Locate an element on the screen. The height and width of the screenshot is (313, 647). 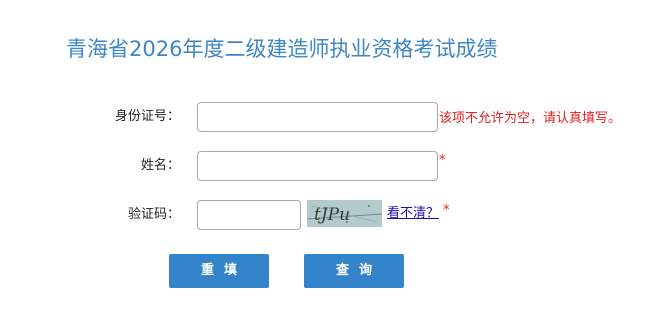
page-title: 青海省2026年度二级建造师执业资格考试成绩 is located at coordinates (282, 49).